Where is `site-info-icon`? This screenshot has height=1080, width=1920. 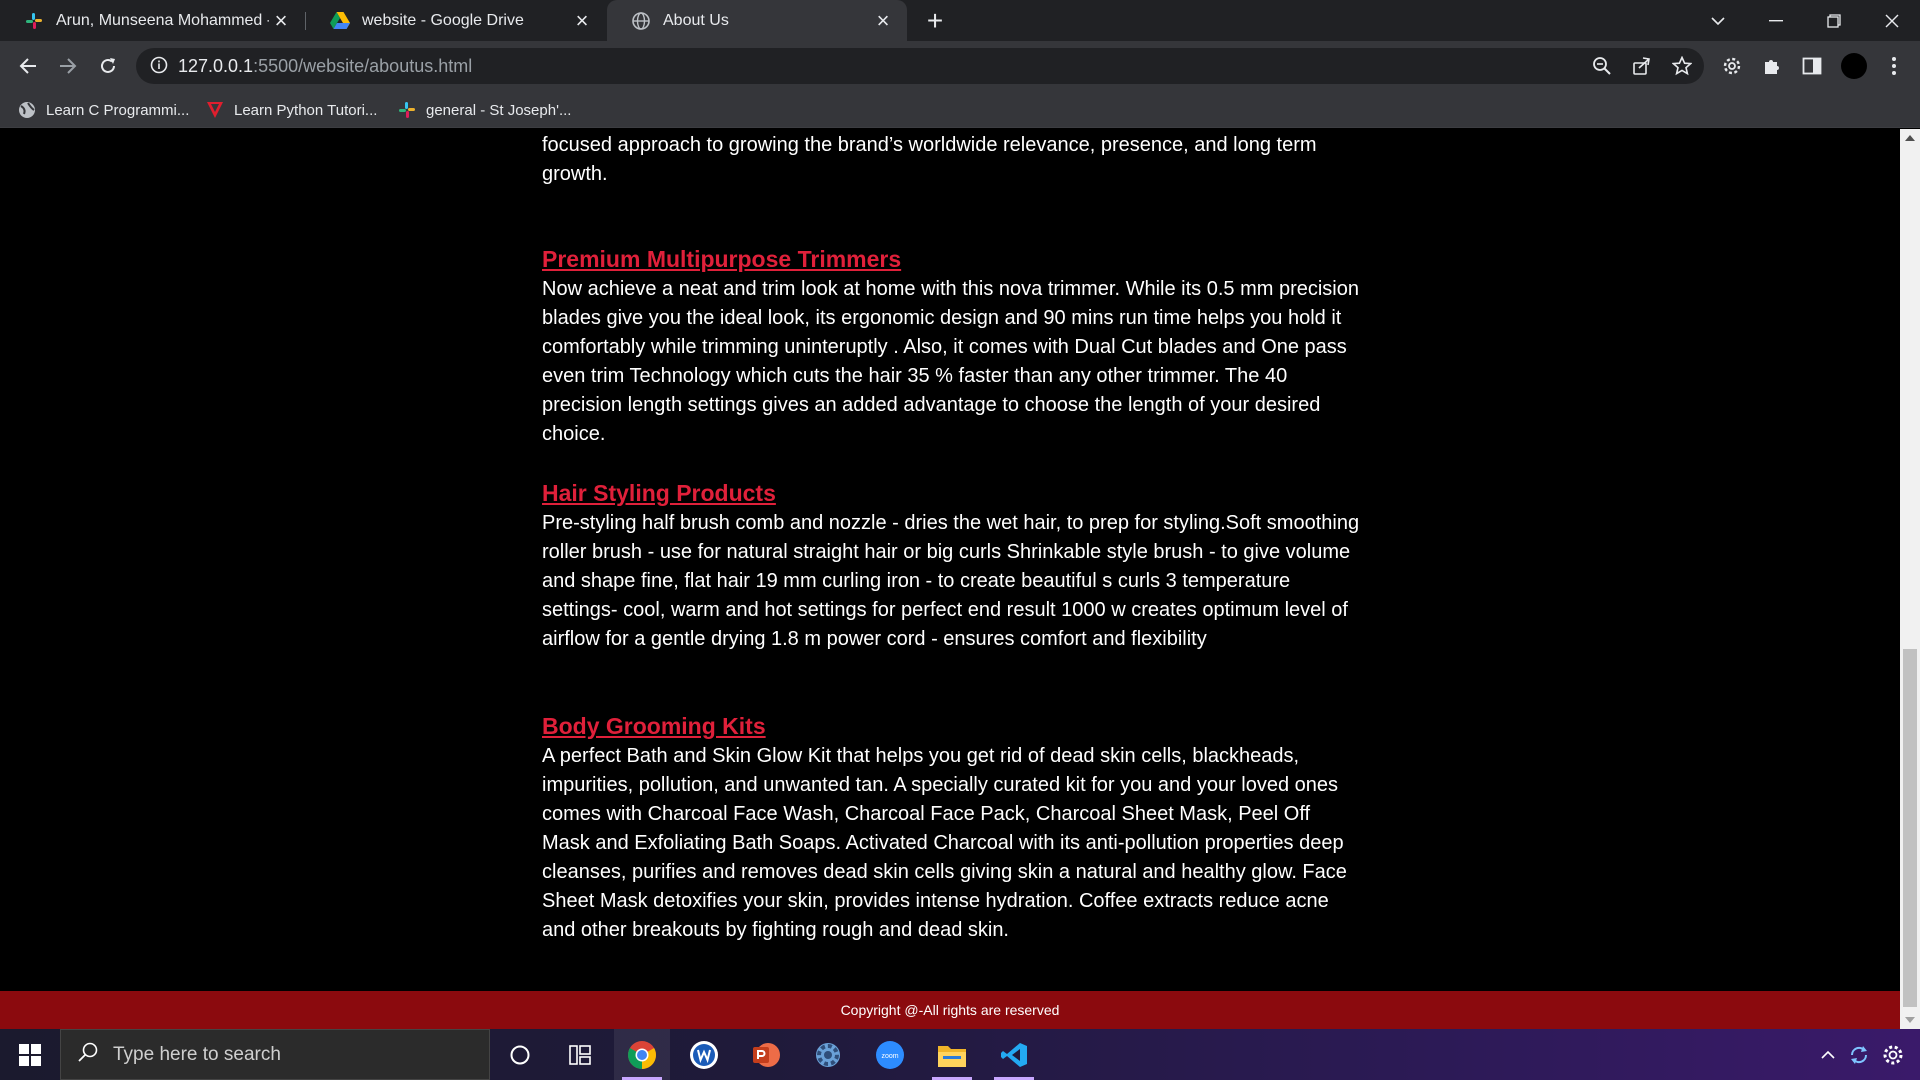 site-info-icon is located at coordinates (159, 67).